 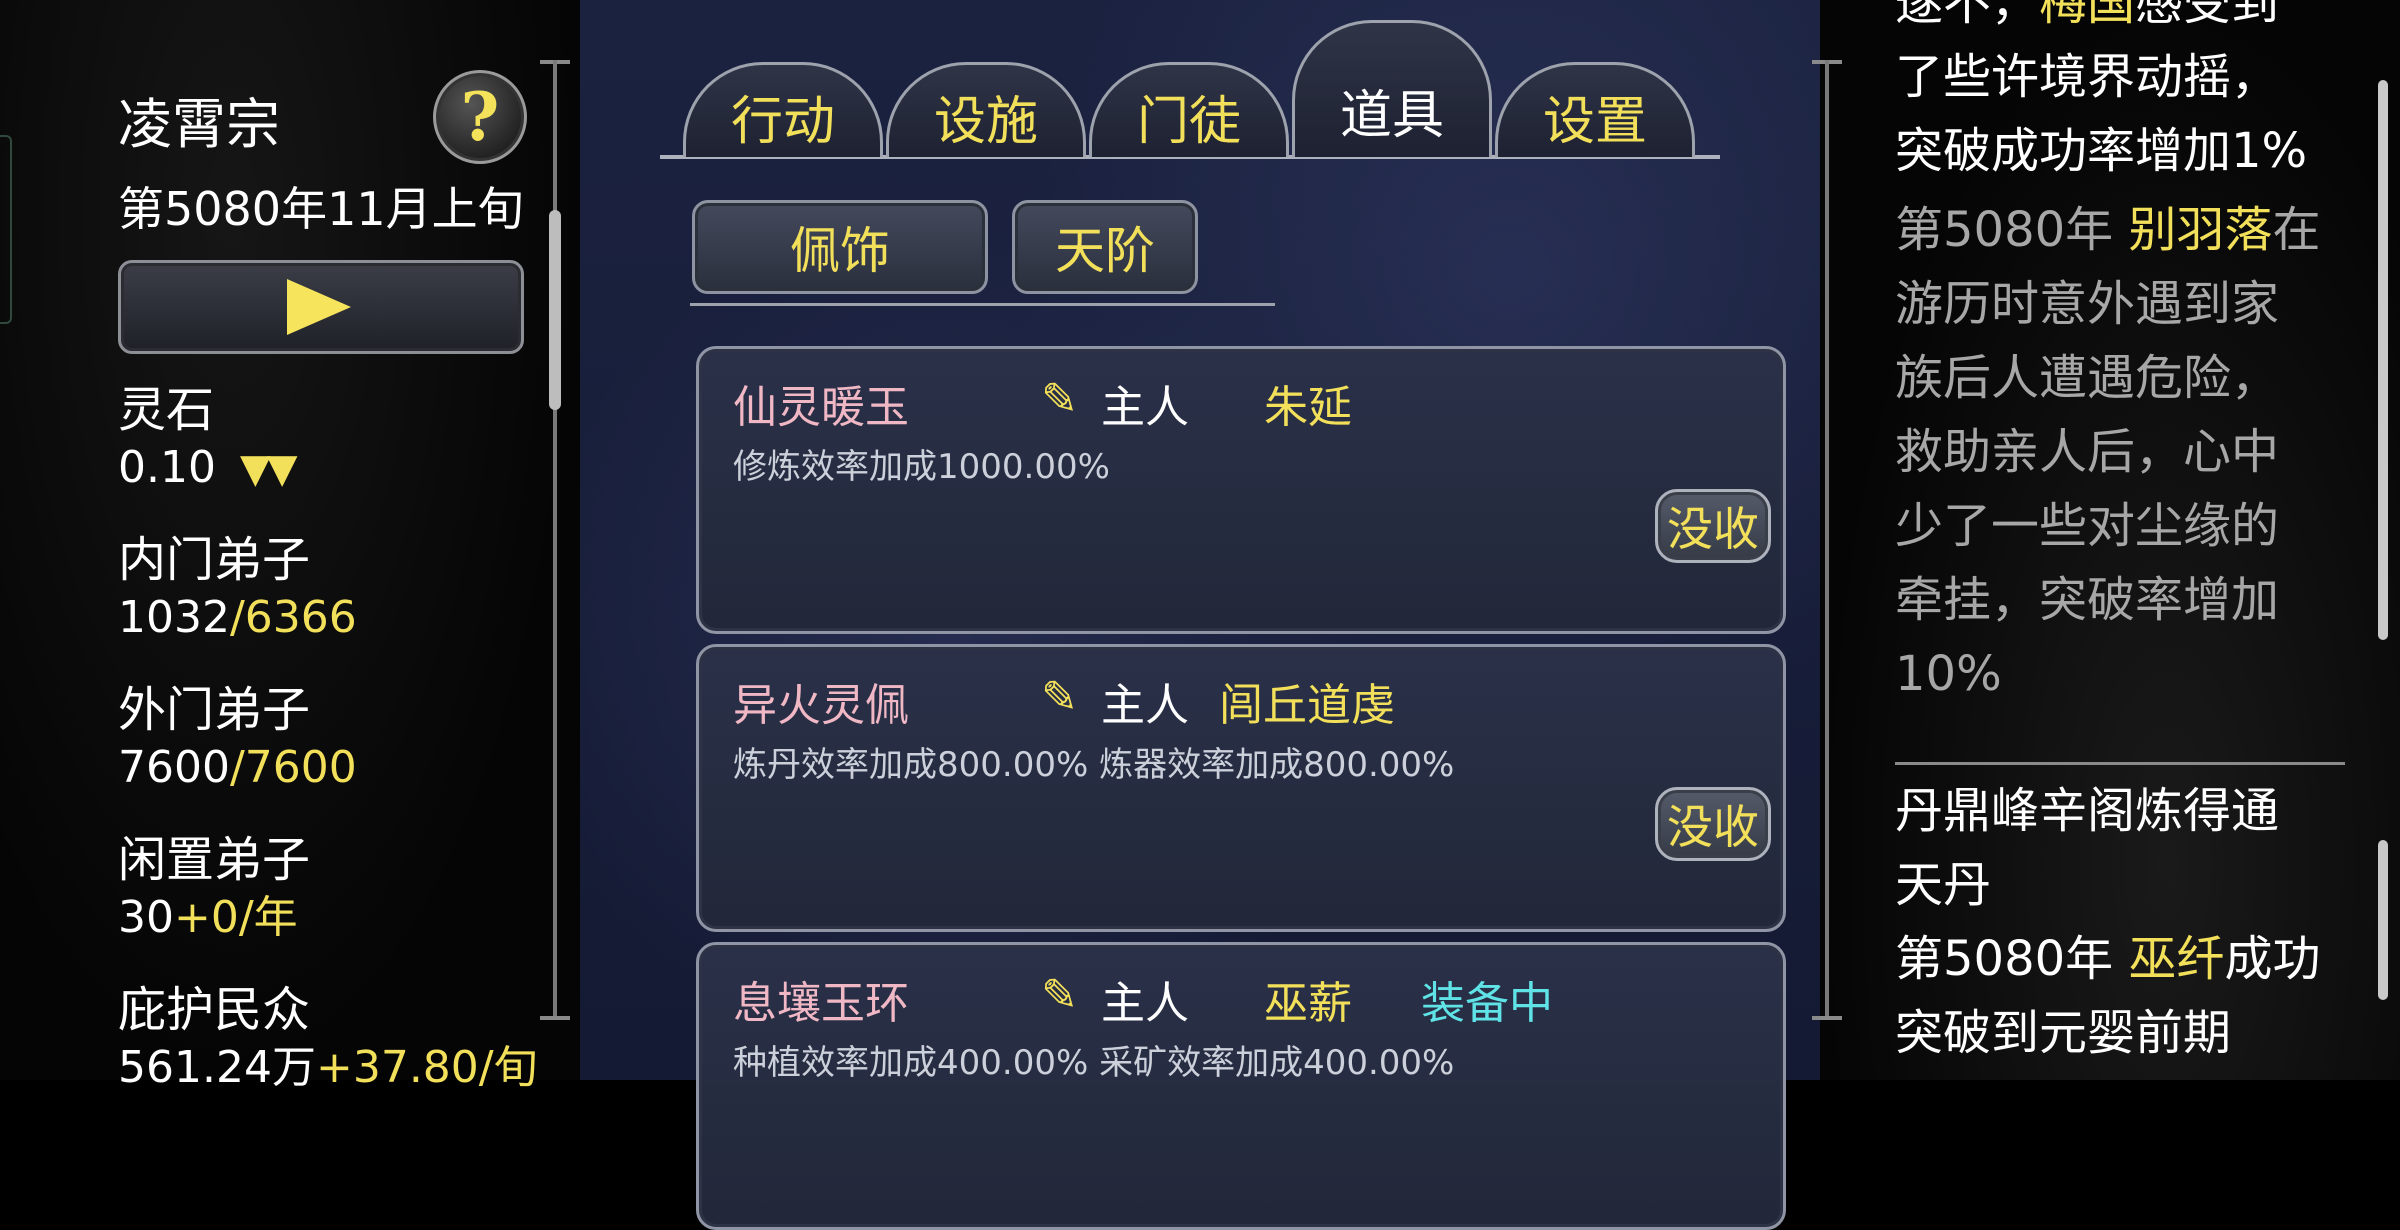 I want to click on stat-cap: /6366, so click(x=293, y=617).